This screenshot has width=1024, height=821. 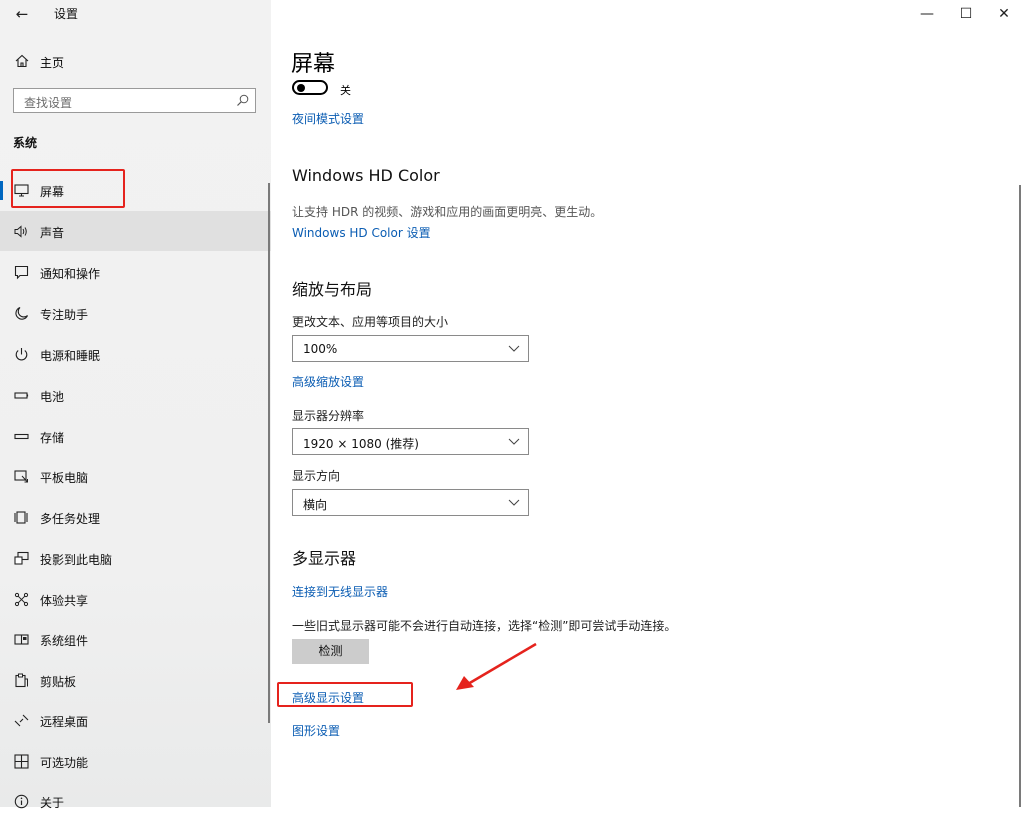 What do you see at coordinates (64, 763) in the screenshot?
I see `sidebar-item-label: 可选功能` at bounding box center [64, 763].